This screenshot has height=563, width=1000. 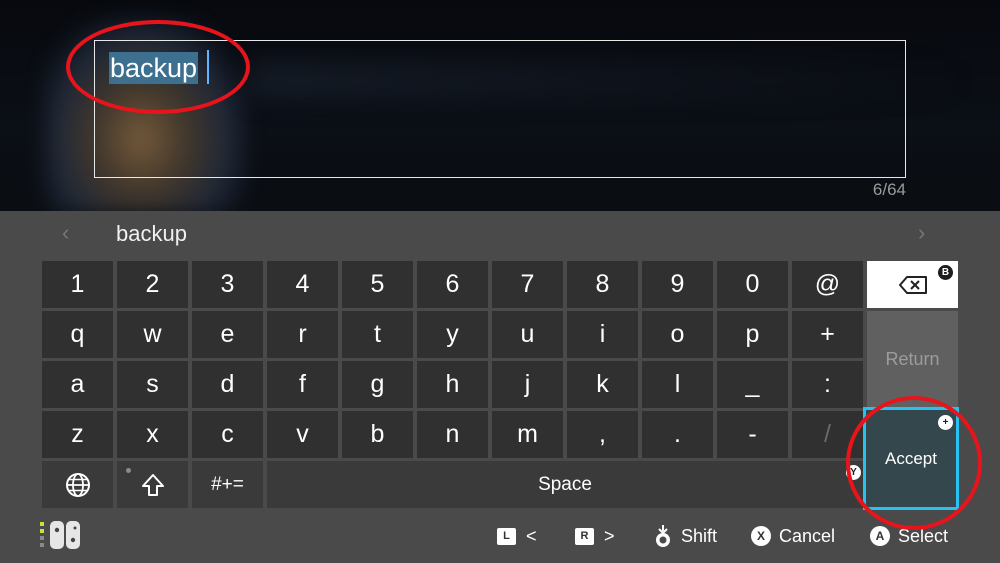 I want to click on key-3-2: c, so click(x=227, y=434).